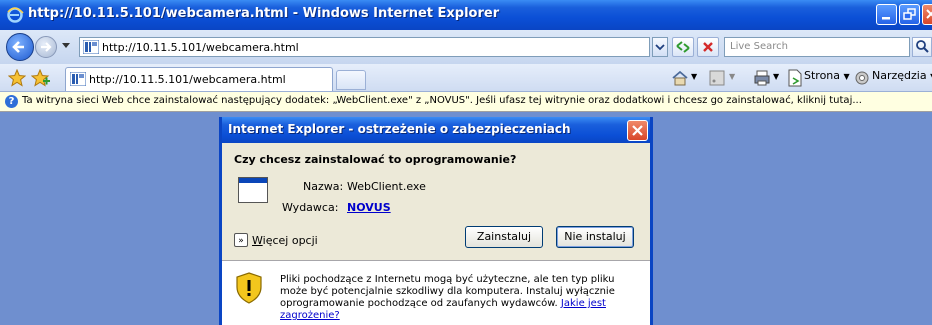  Describe the element at coordinates (862, 78) in the screenshot. I see `tools-gear-icon` at that location.